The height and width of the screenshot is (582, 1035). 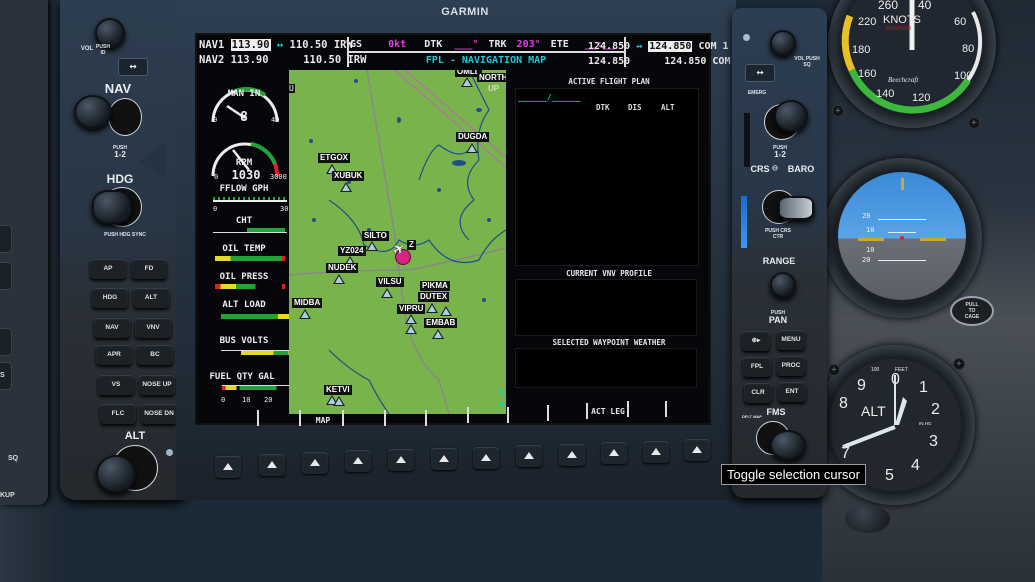 I want to click on crs-label: CRS, so click(x=760, y=169).